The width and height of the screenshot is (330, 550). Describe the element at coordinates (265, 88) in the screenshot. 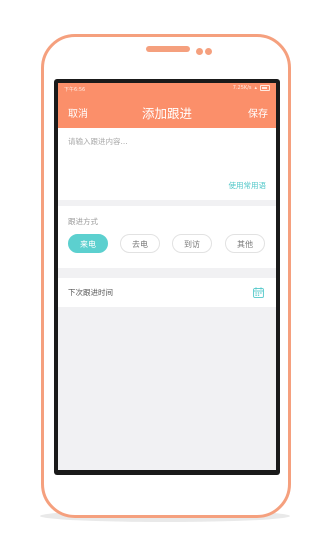

I see `battery-icon` at that location.